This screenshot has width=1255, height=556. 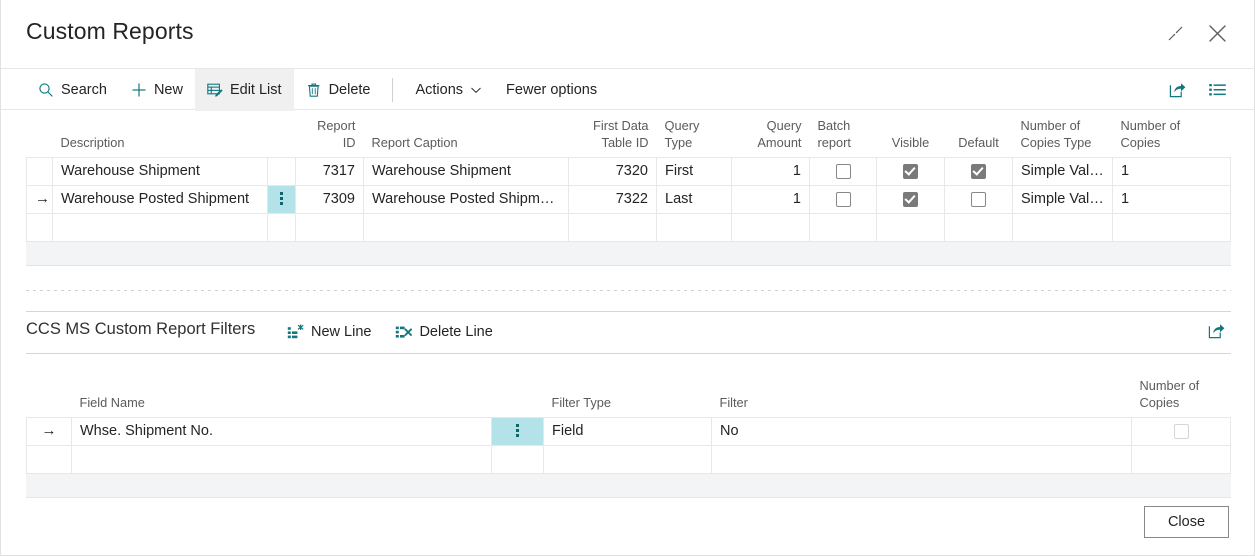 I want to click on col-number-of-copies-type: Number of Copies Type, so click(x=1063, y=137).